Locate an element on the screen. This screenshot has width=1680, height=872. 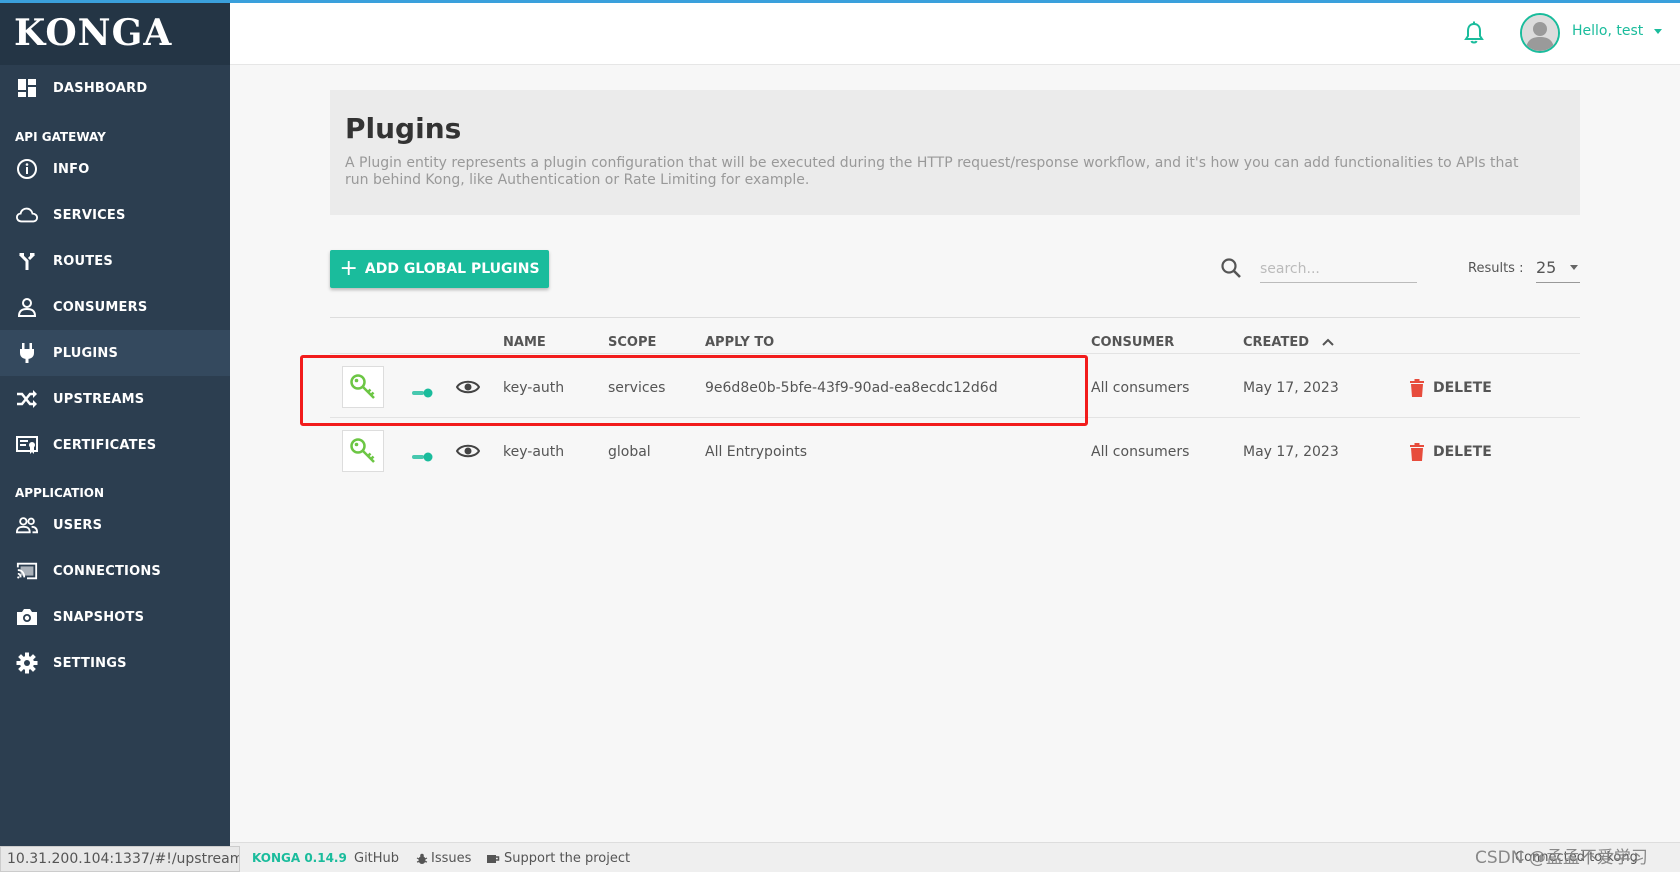
github-link: GitHub is located at coordinates (376, 858).